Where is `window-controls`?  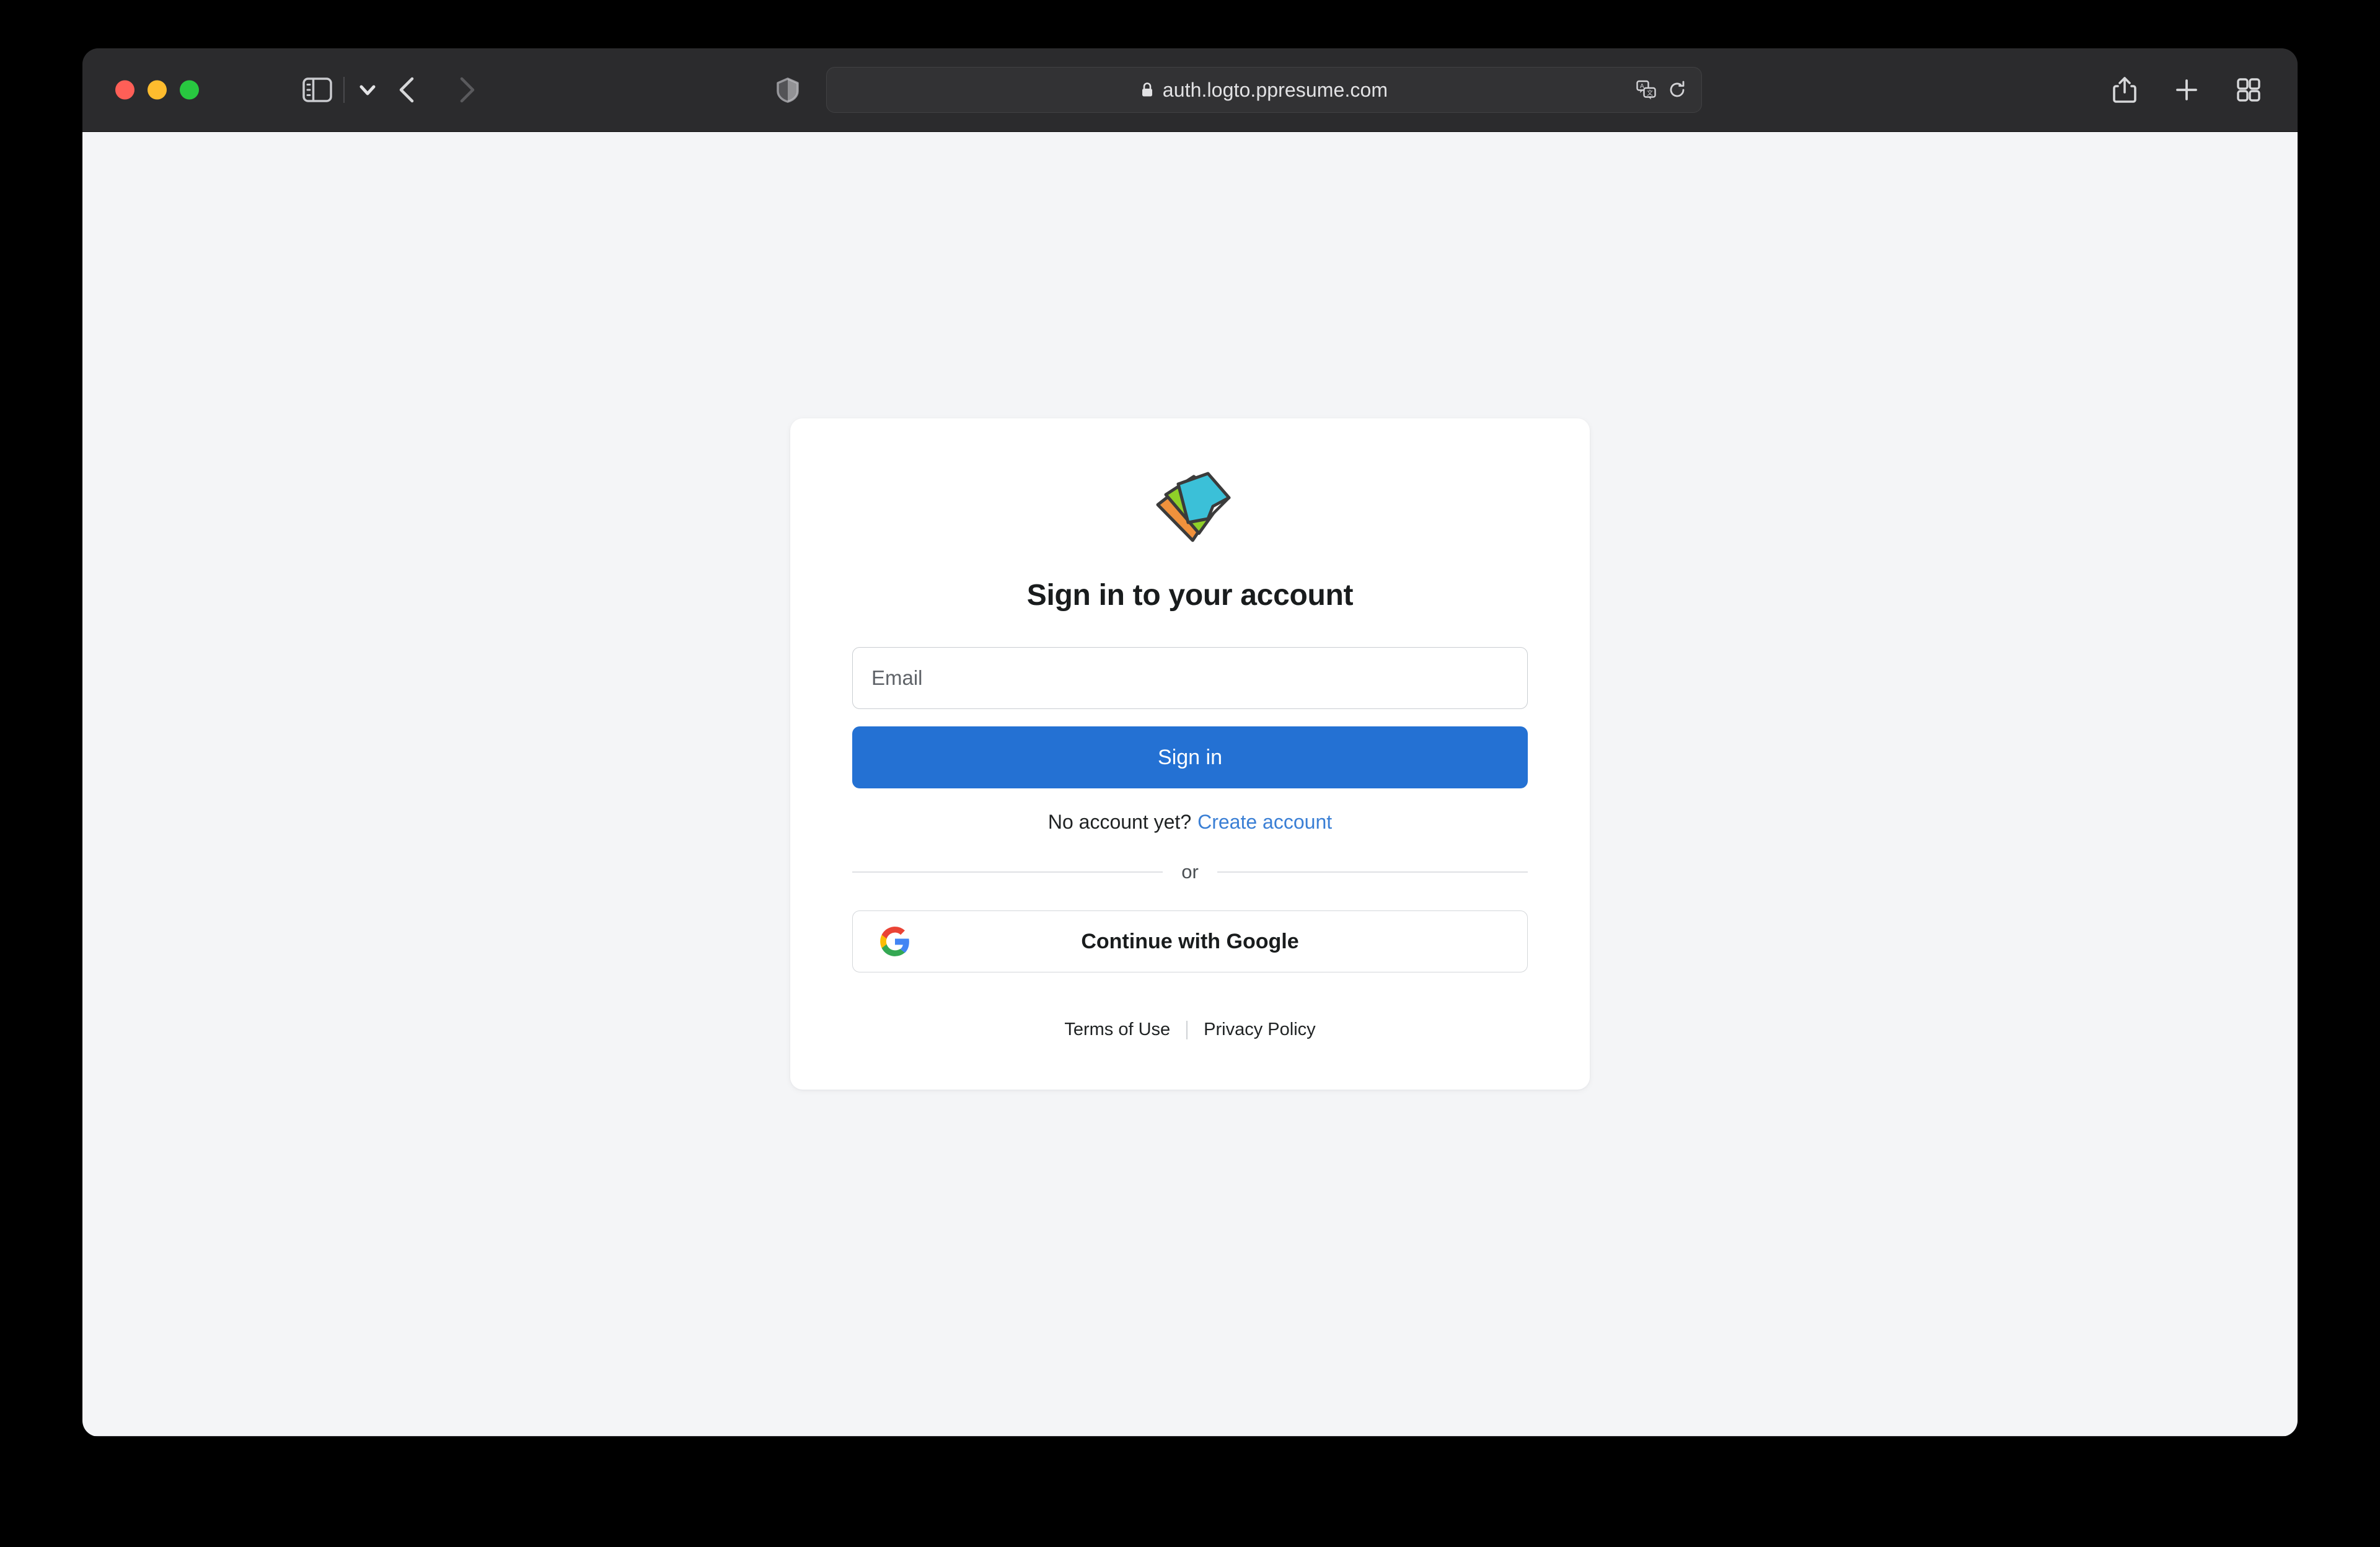
window-controls is located at coordinates (157, 90).